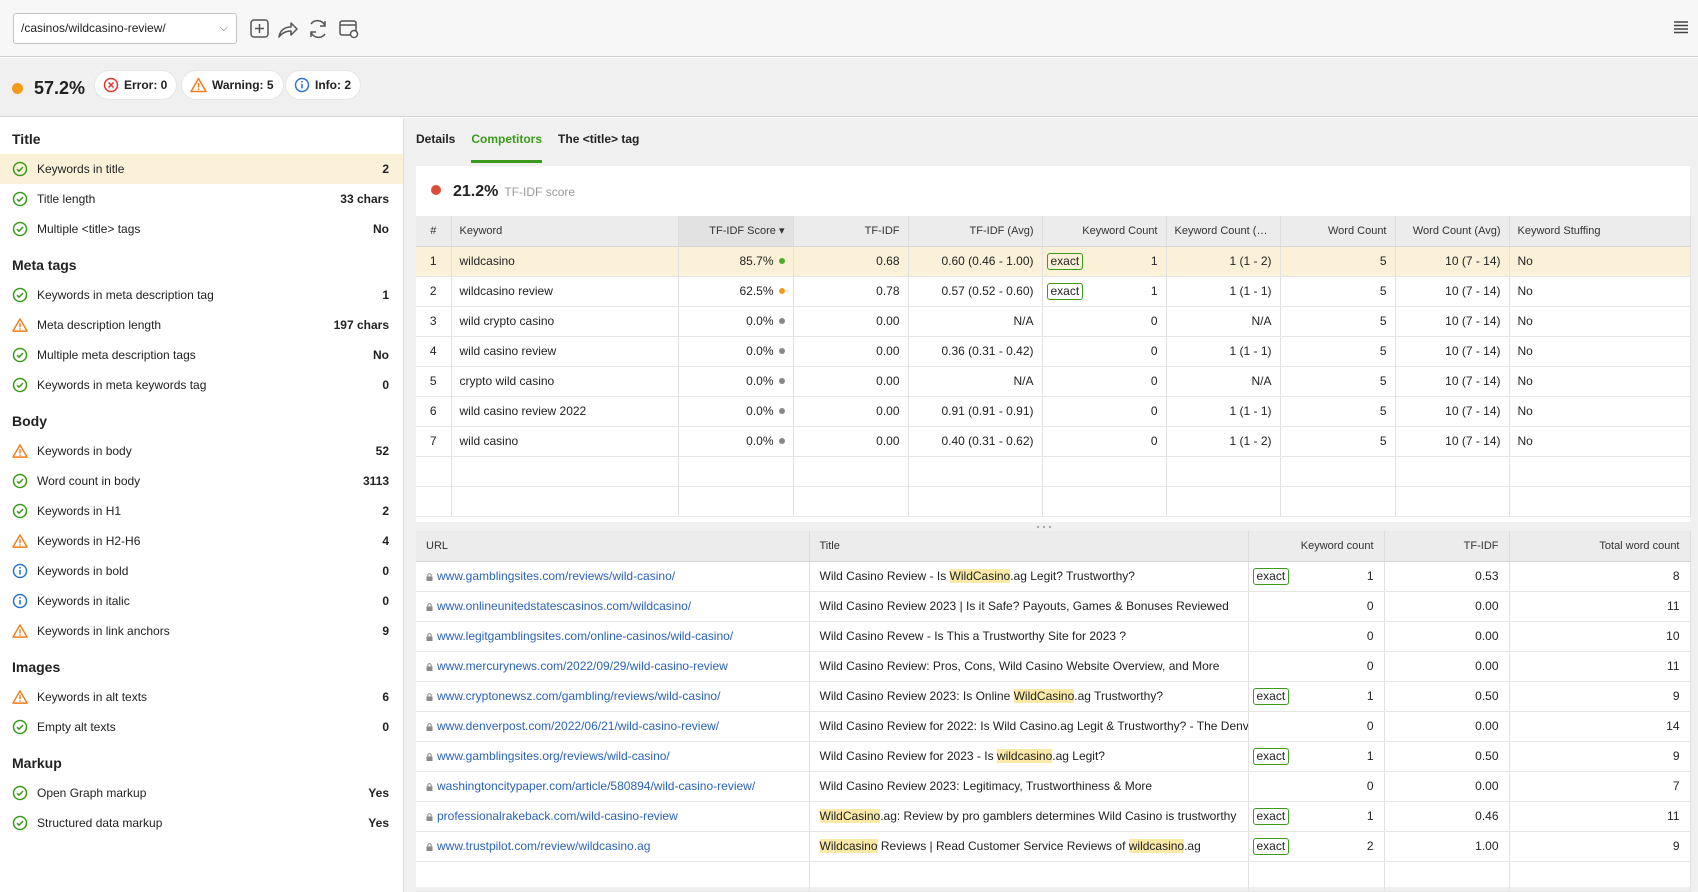  I want to click on keyword-count-cell: exact 1, so click(1316, 696).